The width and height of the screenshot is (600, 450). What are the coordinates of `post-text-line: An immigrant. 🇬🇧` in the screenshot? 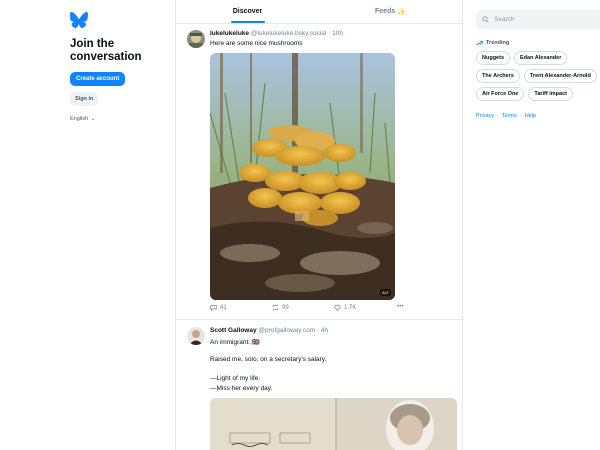 It's located at (235, 342).